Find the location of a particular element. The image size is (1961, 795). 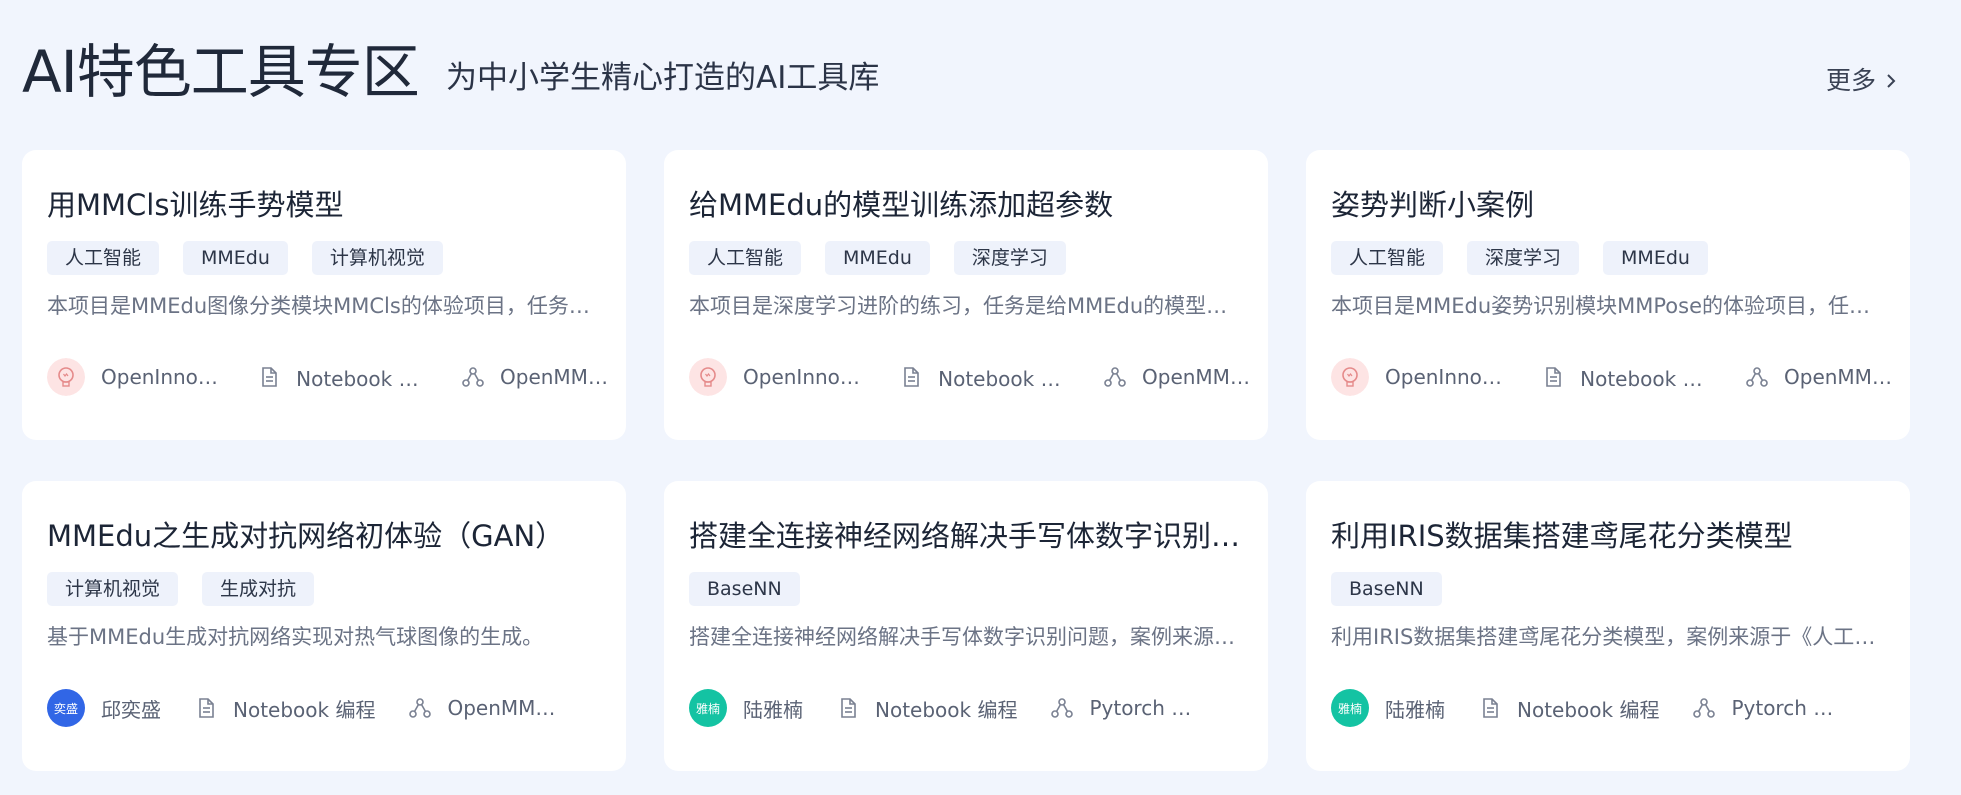

card-title: 给MMEdu的模型训练添加超参数 is located at coordinates (969, 205).